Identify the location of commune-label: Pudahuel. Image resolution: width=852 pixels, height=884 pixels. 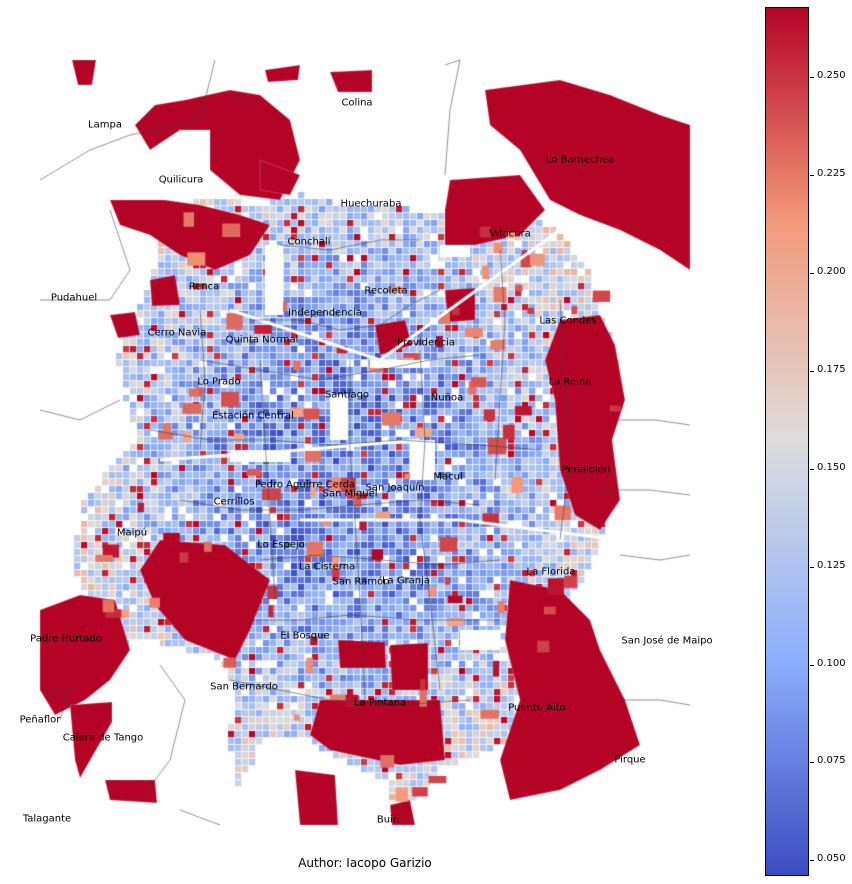
(74, 298).